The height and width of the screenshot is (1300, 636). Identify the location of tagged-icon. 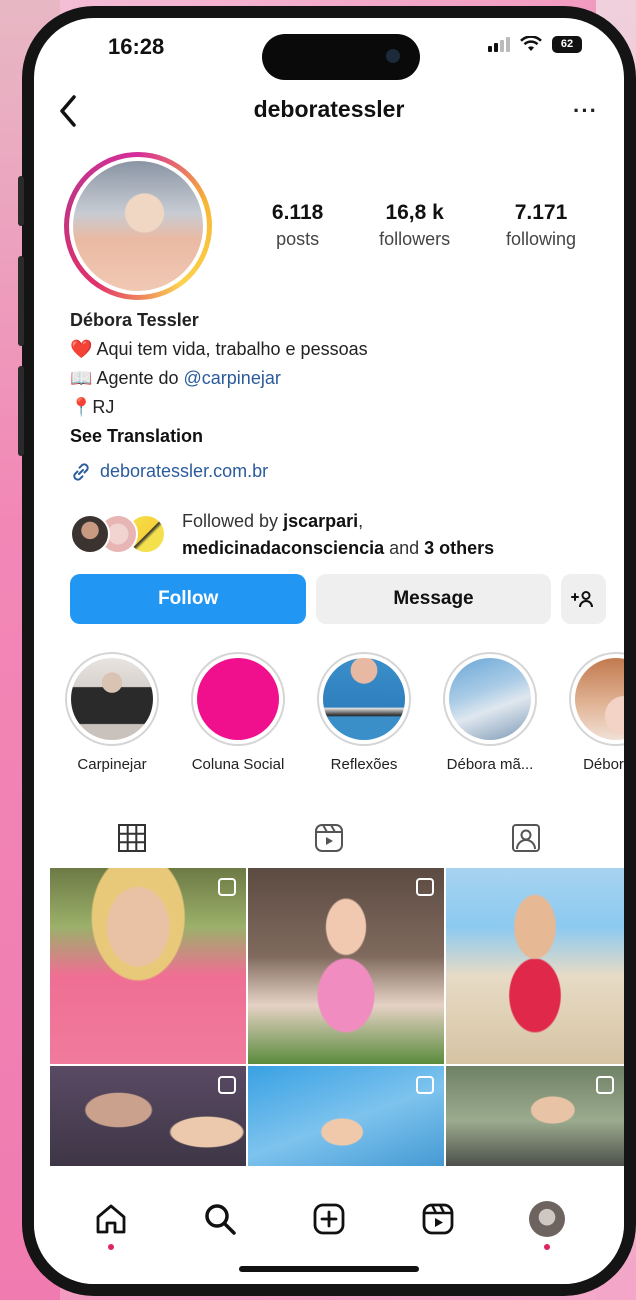
(525, 838).